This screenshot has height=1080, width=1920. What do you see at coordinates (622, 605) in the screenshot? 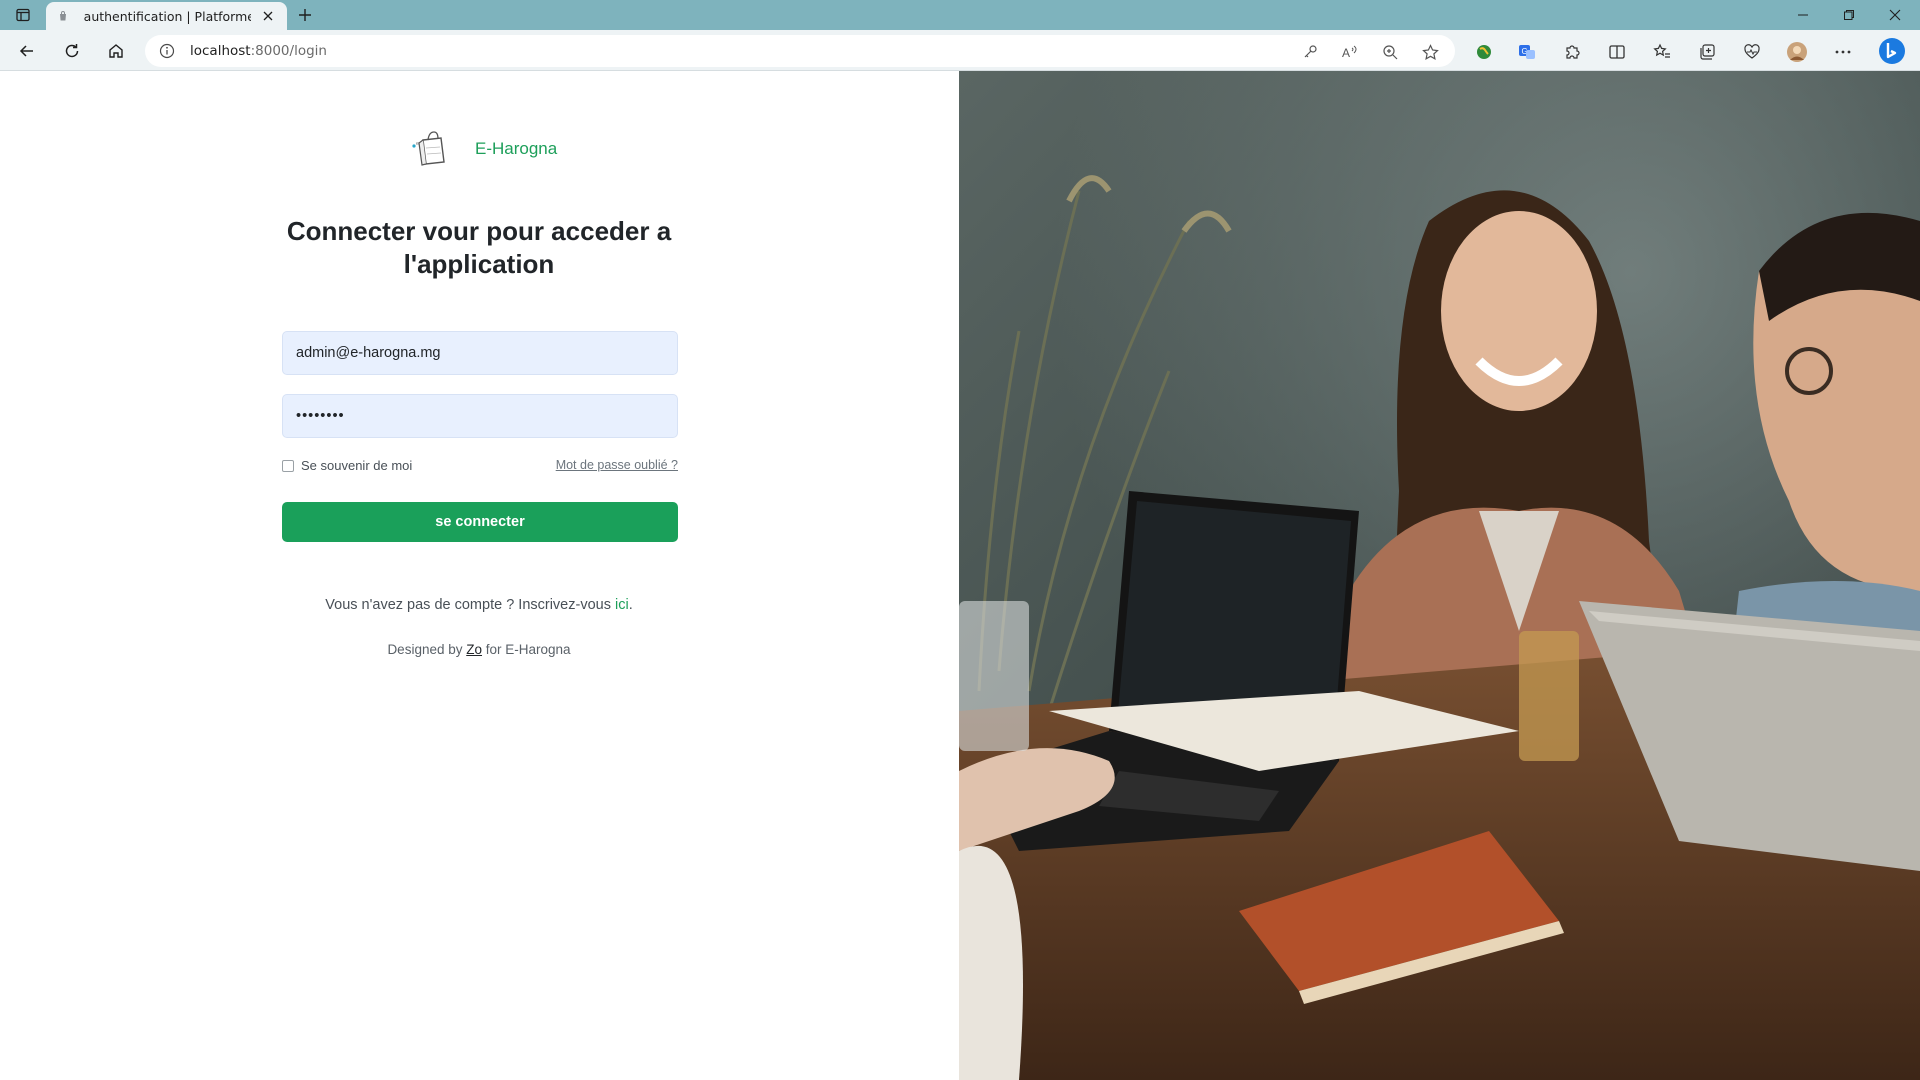
I see `signup-link: ici` at bounding box center [622, 605].